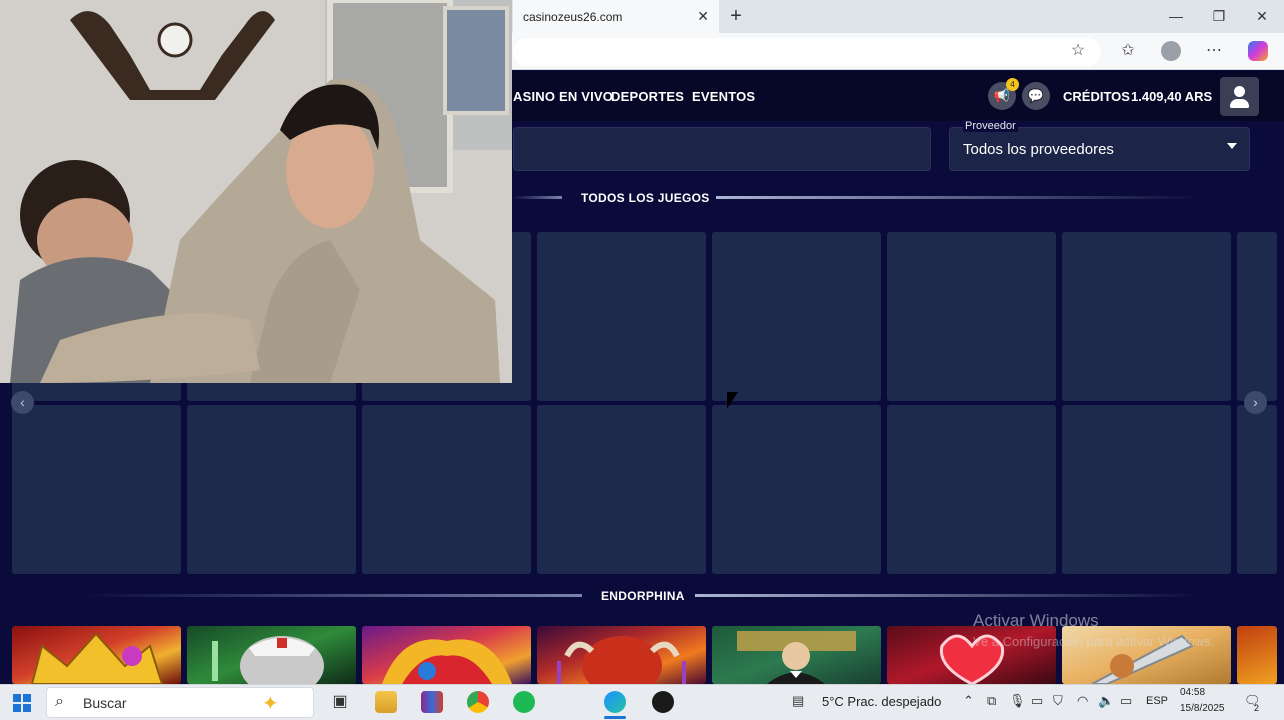 The image size is (1284, 720). What do you see at coordinates (1037, 701) in the screenshot?
I see `tray-monitor-icon: ▭` at bounding box center [1037, 701].